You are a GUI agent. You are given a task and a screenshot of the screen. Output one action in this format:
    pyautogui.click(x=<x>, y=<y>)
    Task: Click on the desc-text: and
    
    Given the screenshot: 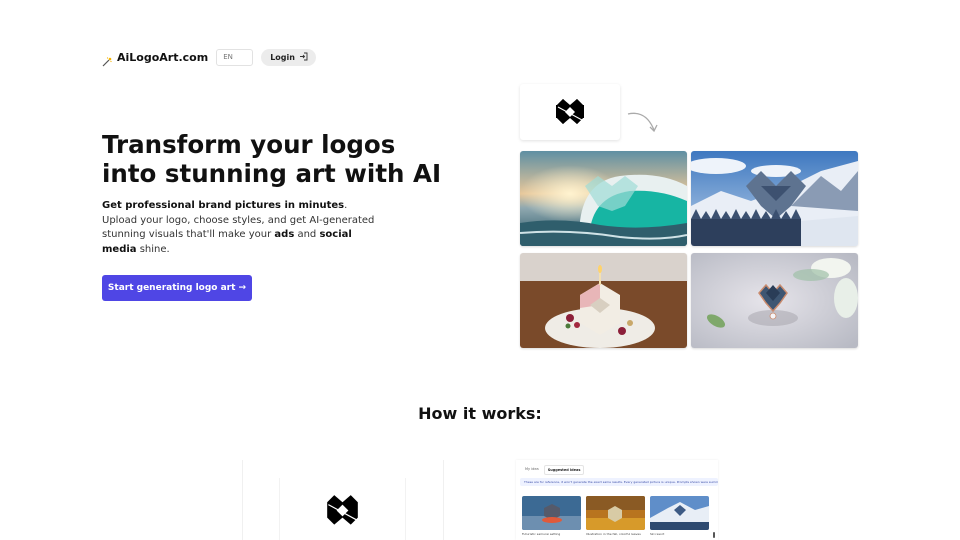 What is the action you would take?
    pyautogui.click(x=307, y=234)
    